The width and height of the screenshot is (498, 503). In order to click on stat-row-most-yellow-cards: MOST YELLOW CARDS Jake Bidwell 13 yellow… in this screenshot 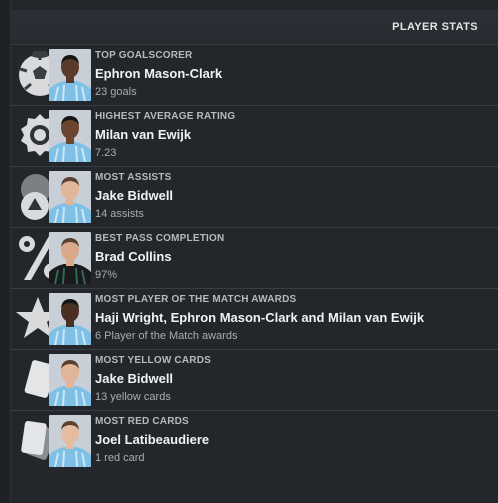, I will do `click(254, 380)`.